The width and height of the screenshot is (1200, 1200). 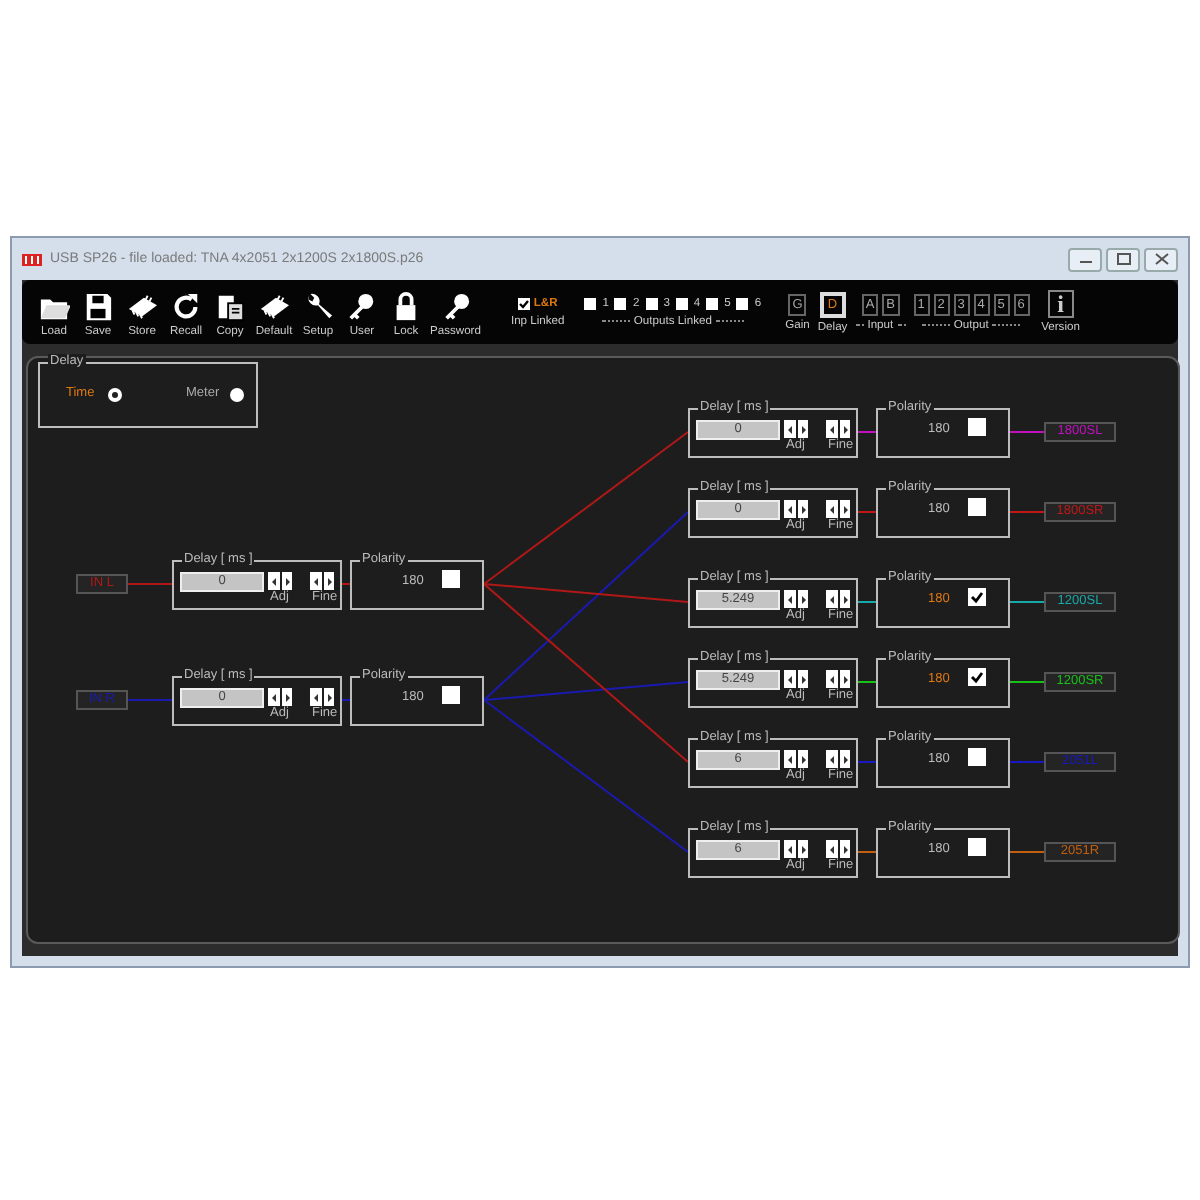 I want to click on close-icon, so click(x=1161, y=259).